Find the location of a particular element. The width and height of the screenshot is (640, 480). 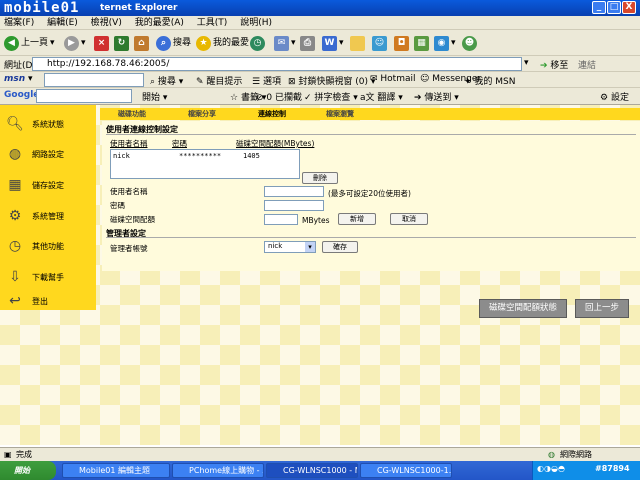

password-input is located at coordinates (294, 205).